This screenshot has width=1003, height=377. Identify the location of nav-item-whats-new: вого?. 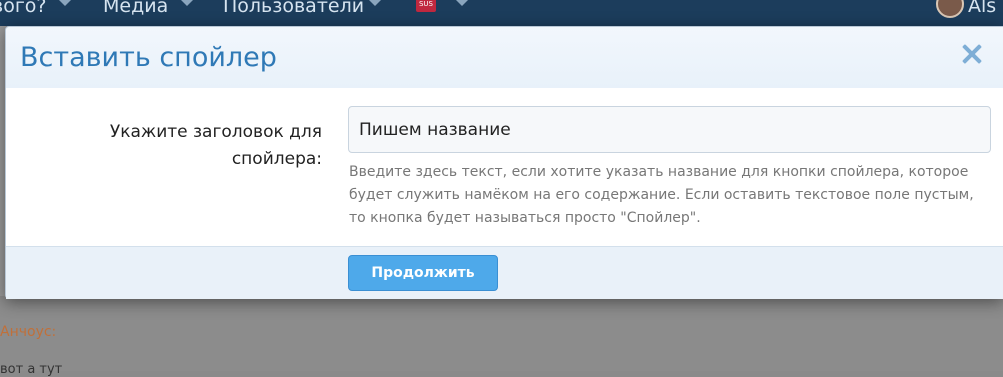
(23, 9).